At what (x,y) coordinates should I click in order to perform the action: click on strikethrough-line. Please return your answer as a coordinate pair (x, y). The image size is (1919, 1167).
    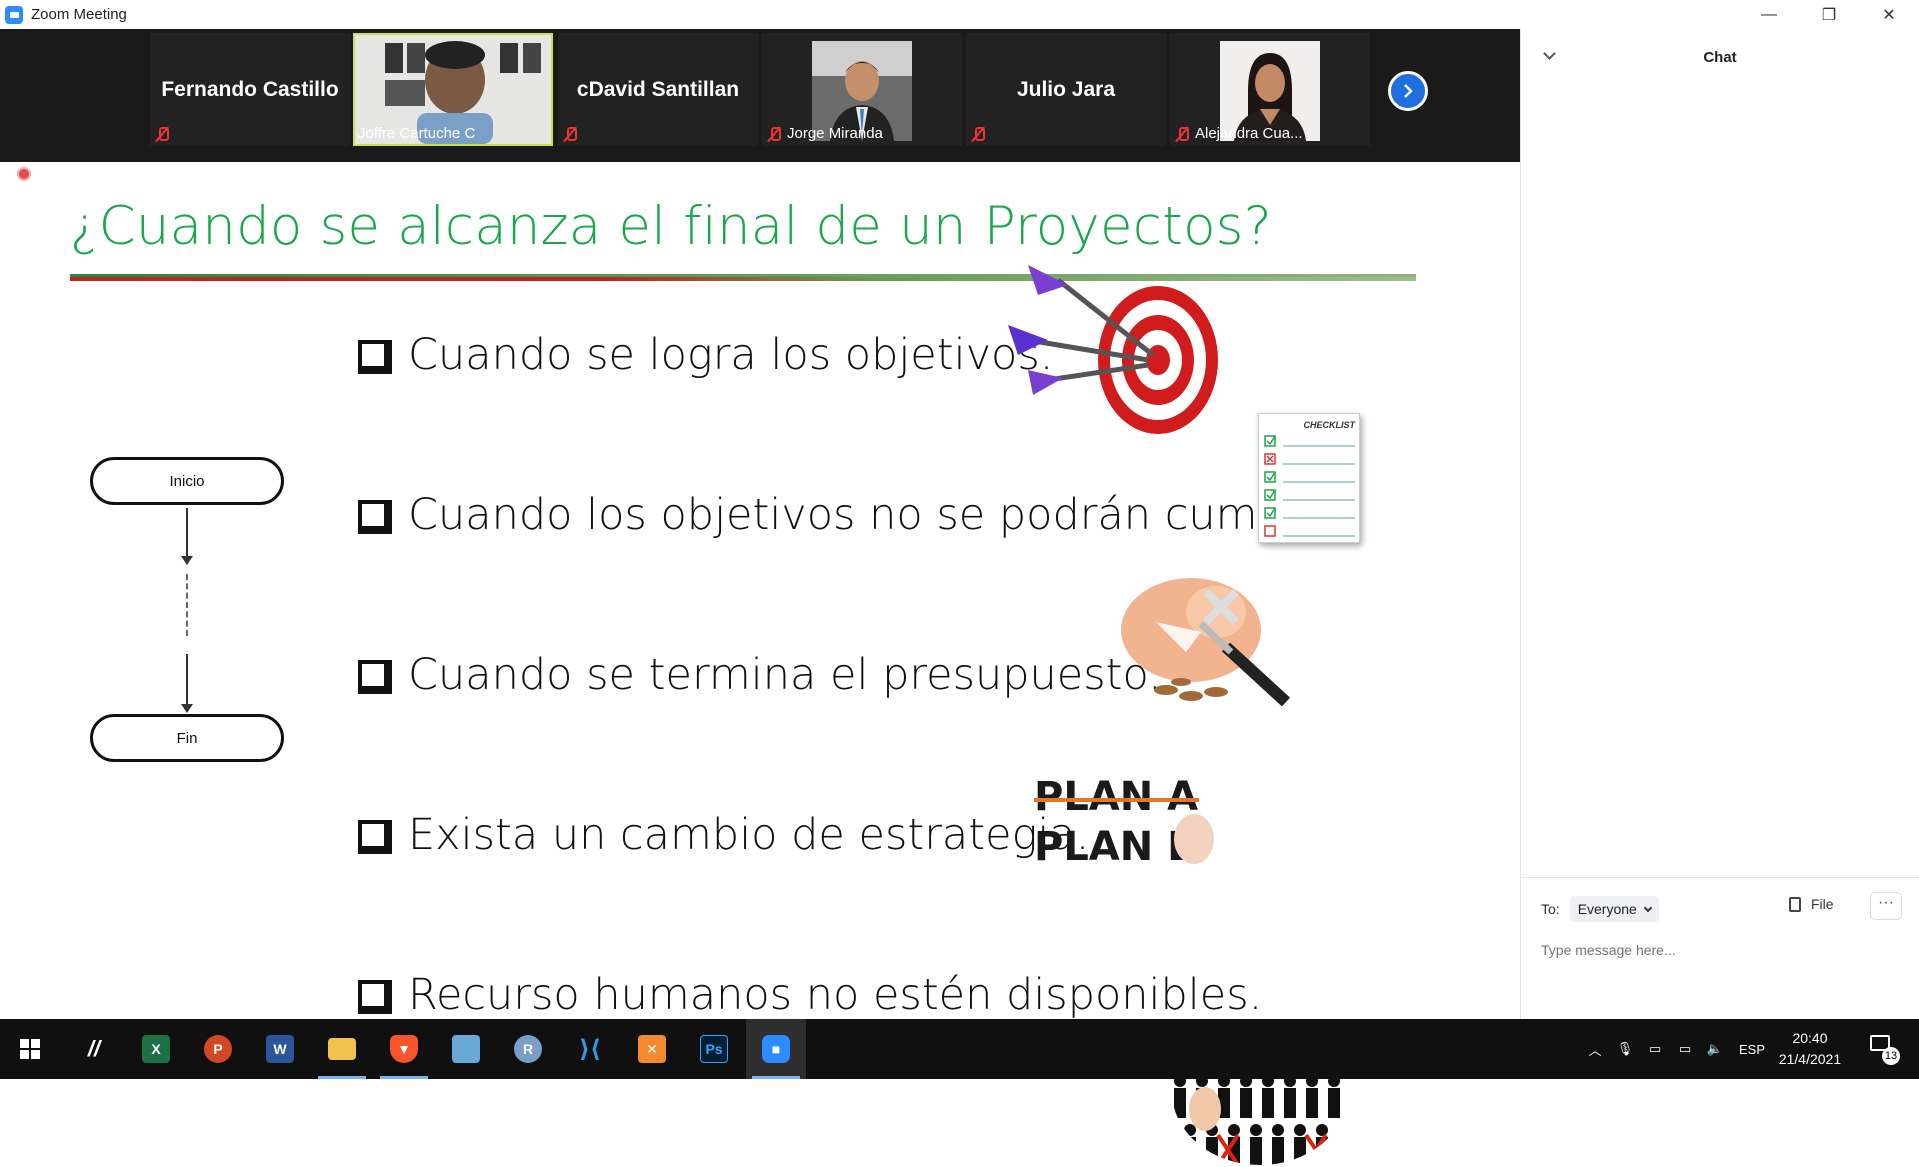
    Looking at the image, I should click on (1116, 800).